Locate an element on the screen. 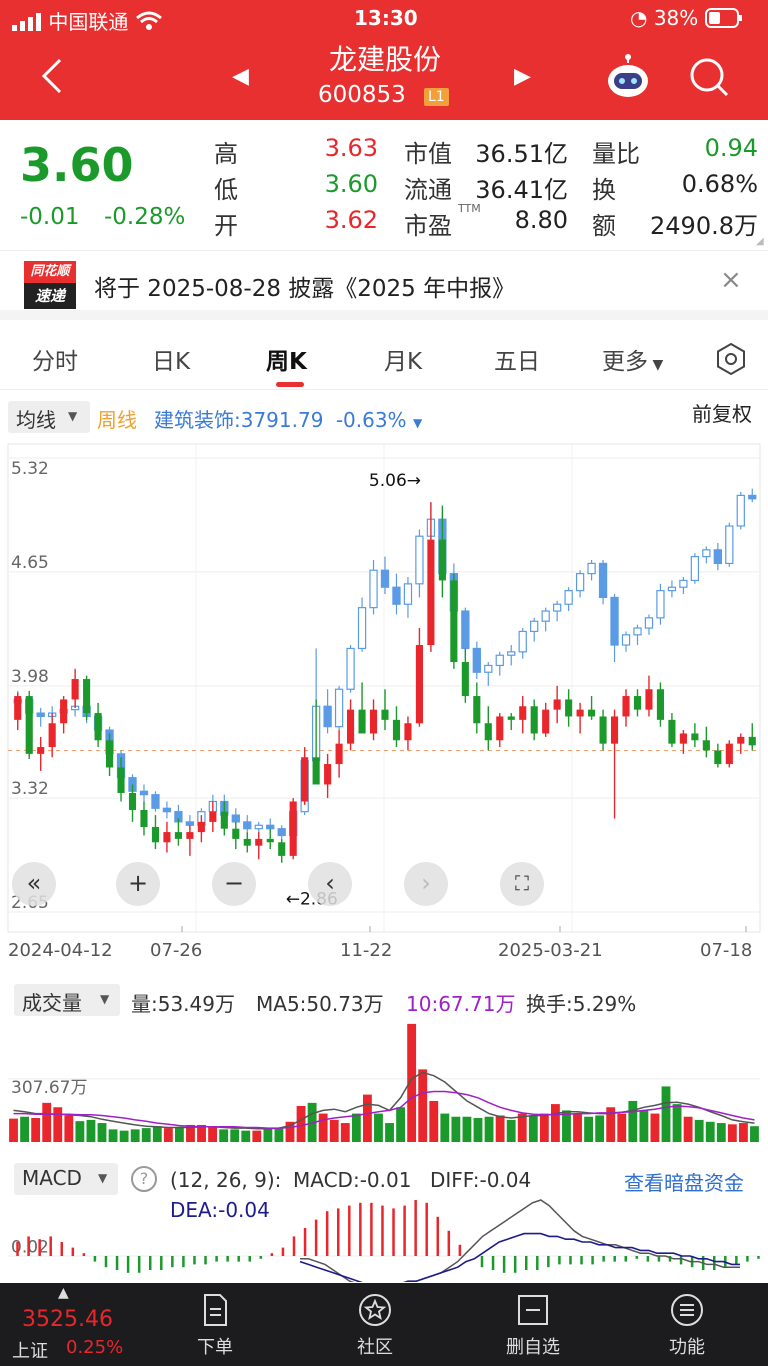 Image resolution: width=768 pixels, height=1366 pixels. scroll-right-button: › is located at coordinates (426, 884).